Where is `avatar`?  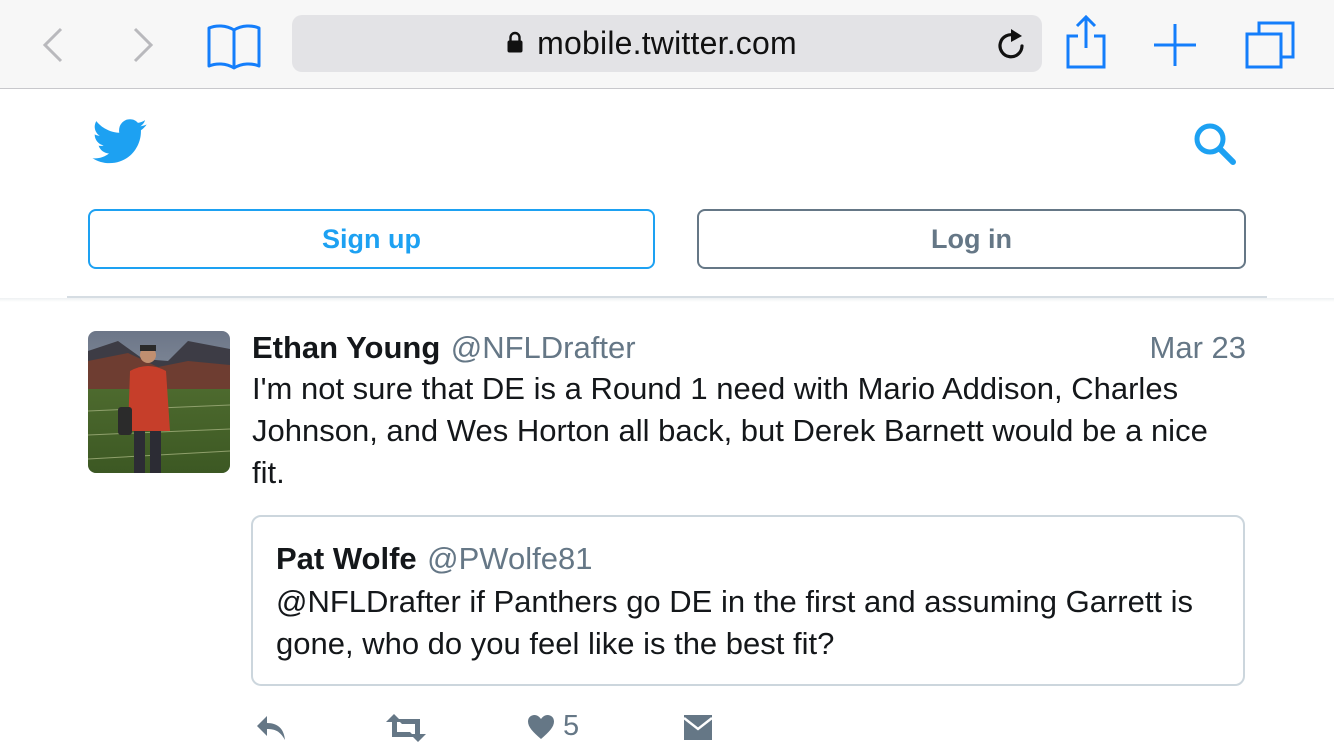 avatar is located at coordinates (159, 402).